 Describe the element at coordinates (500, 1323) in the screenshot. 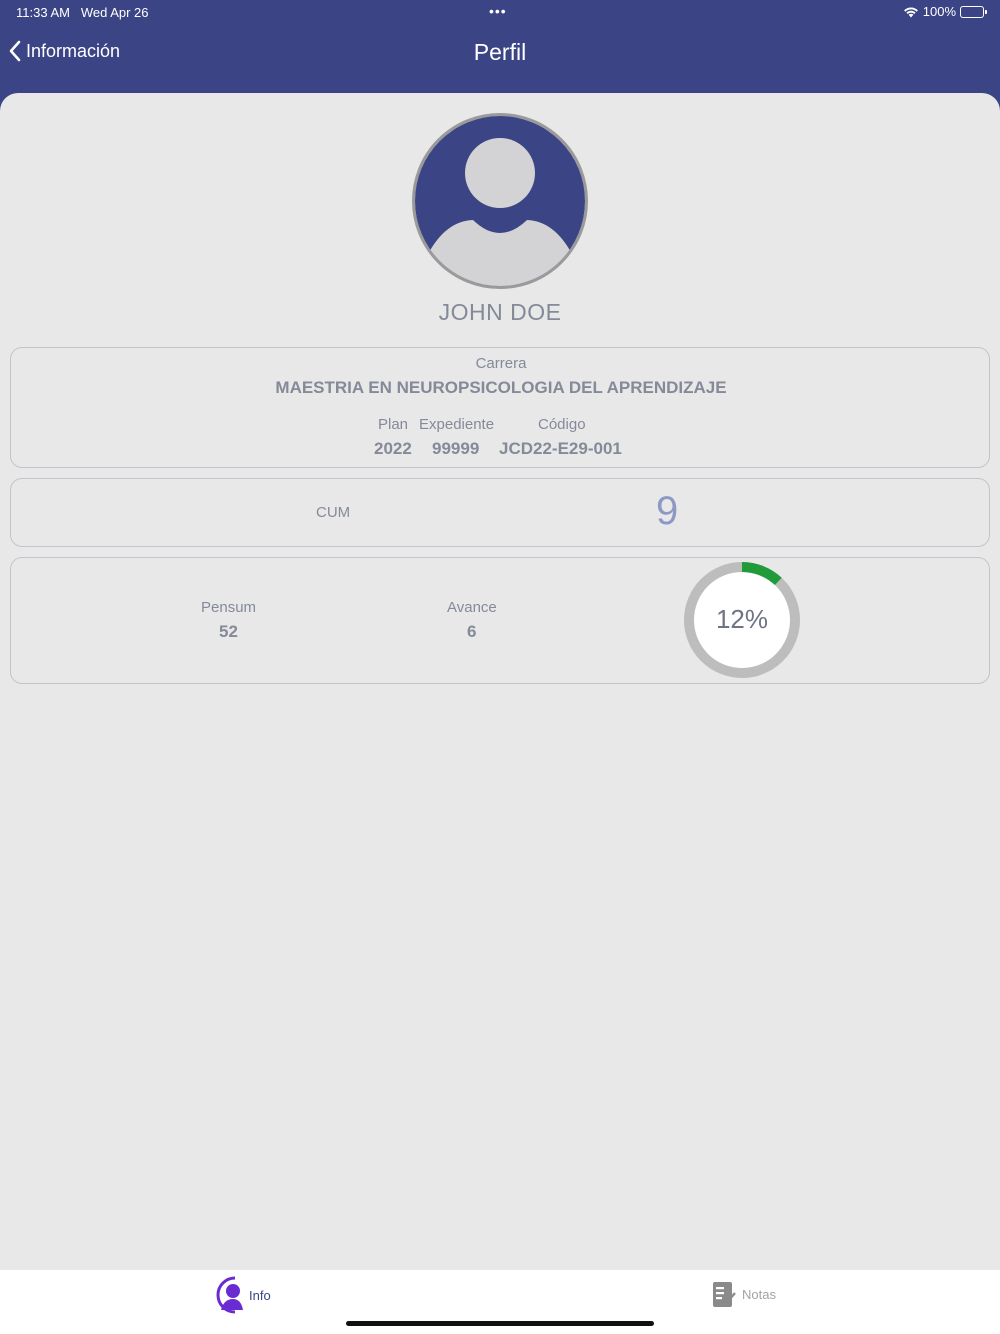

I see `home-indicator` at that location.